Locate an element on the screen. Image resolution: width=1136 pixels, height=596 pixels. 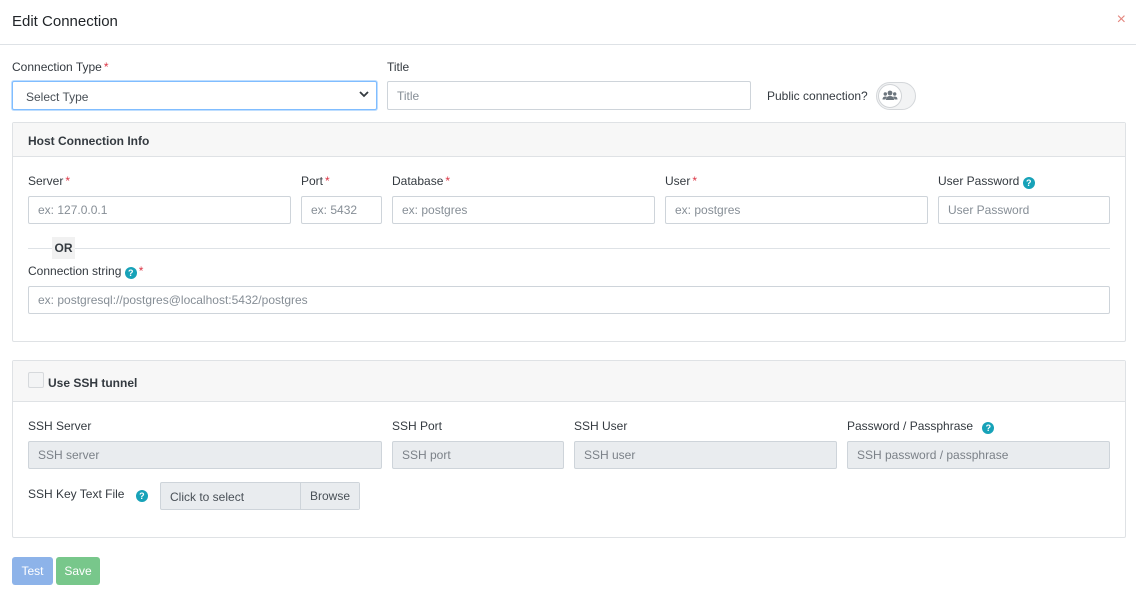
user-password-label: User Password ? is located at coordinates (986, 181).